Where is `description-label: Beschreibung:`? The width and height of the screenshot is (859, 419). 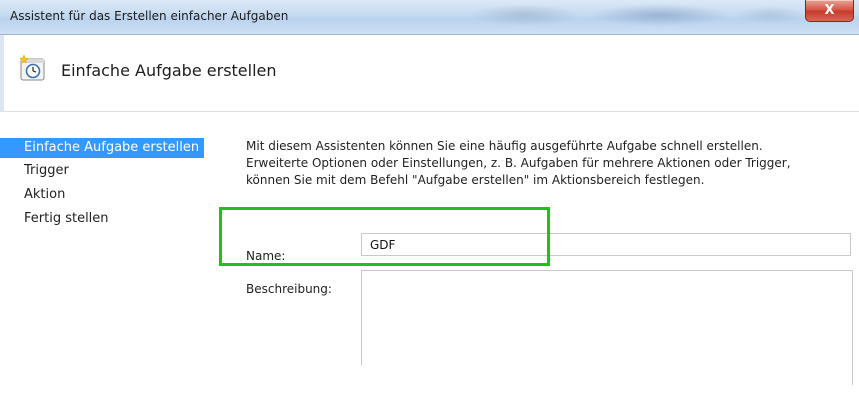 description-label: Beschreibung: is located at coordinates (289, 289).